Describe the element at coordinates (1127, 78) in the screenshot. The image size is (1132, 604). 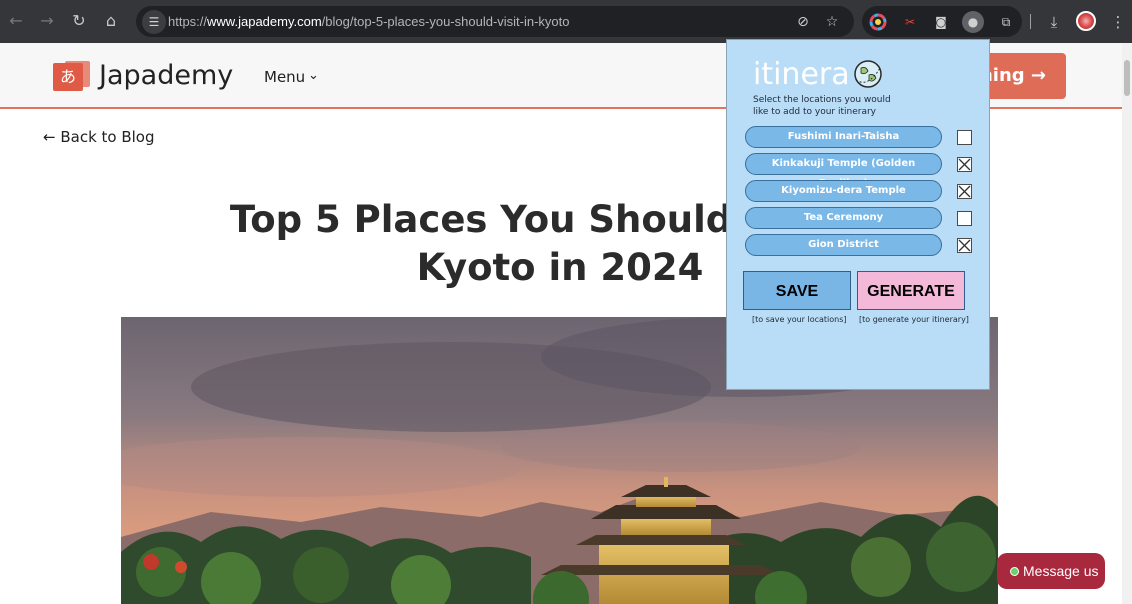
I see `scrollbar-thumb` at that location.